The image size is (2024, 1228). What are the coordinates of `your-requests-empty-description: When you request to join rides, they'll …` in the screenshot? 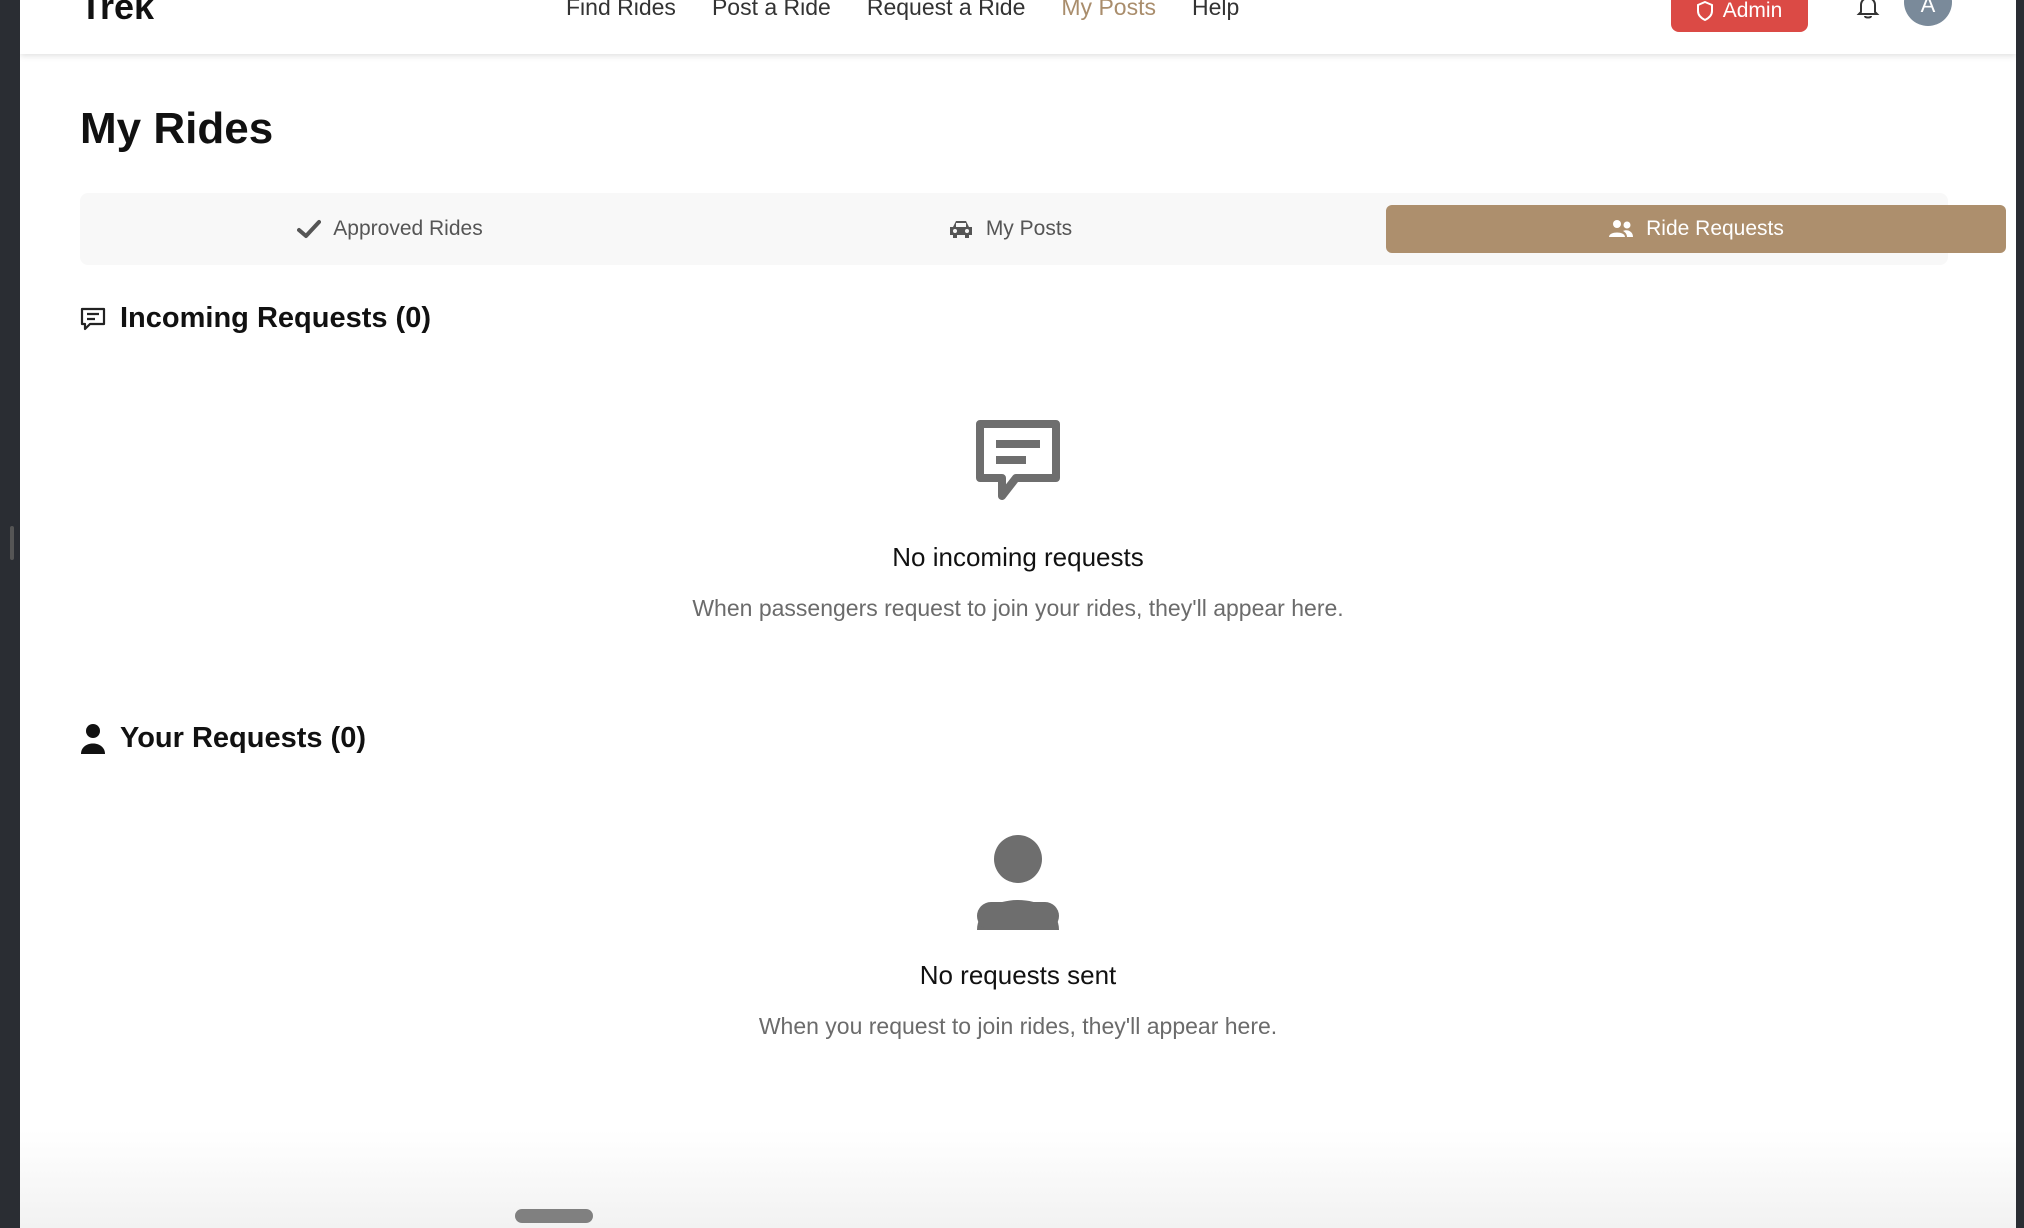 It's located at (1018, 1026).